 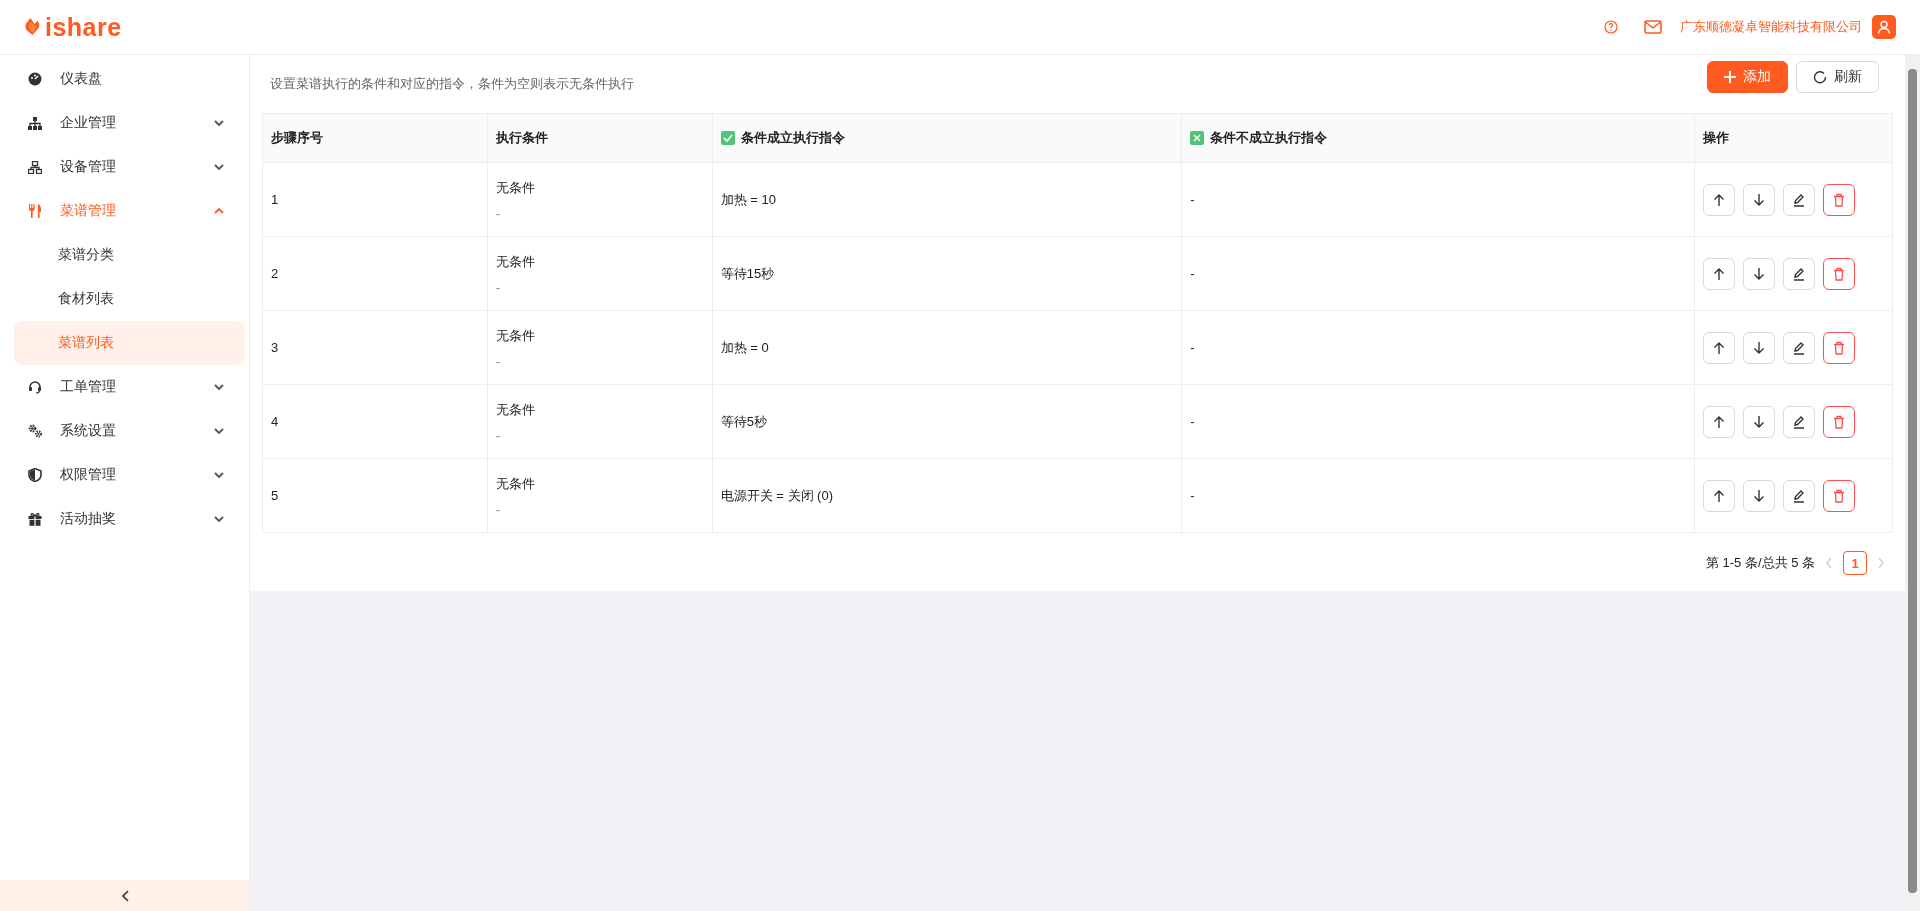 I want to click on pagination-summary: 第 1-5 条/总共 5 条, so click(x=1760, y=563).